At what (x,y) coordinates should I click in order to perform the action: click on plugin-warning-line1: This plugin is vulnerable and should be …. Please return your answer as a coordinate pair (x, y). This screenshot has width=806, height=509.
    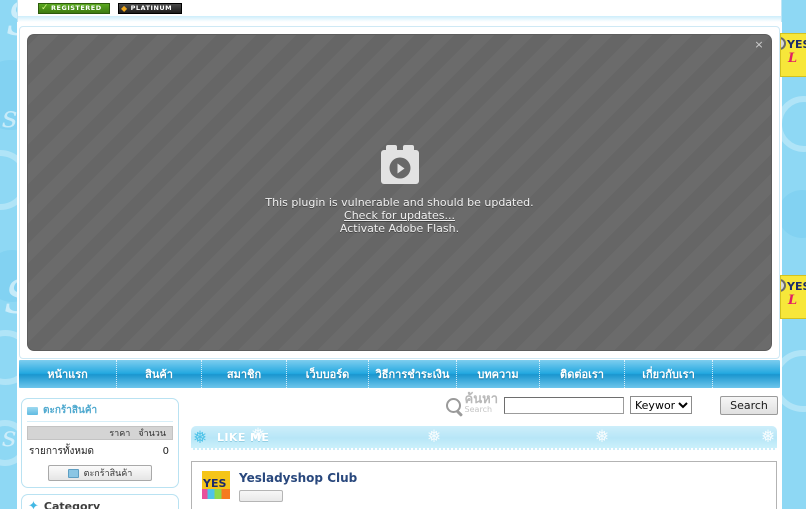
    Looking at the image, I should click on (399, 202).